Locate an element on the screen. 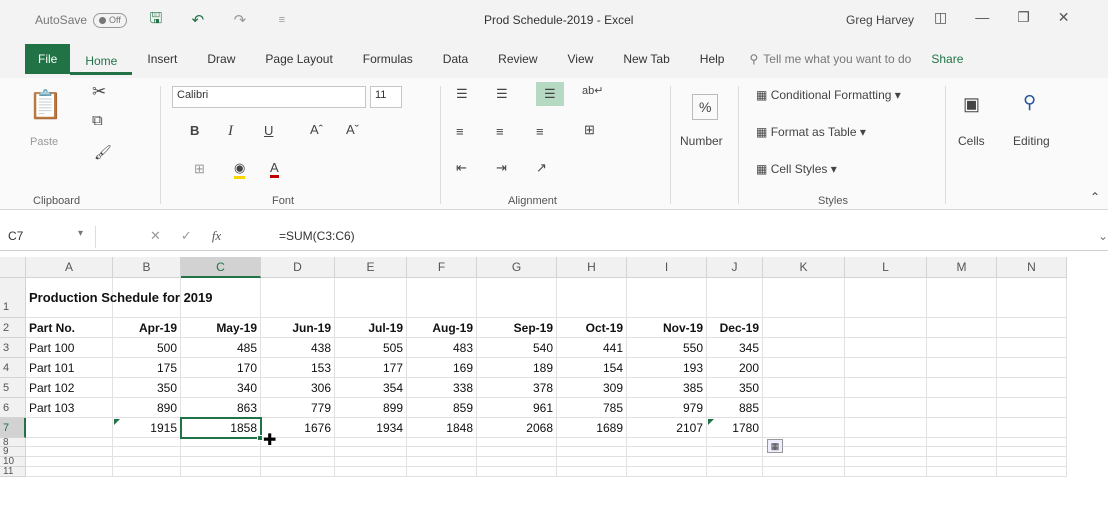  total-cell: 2107 is located at coordinates (667, 428).